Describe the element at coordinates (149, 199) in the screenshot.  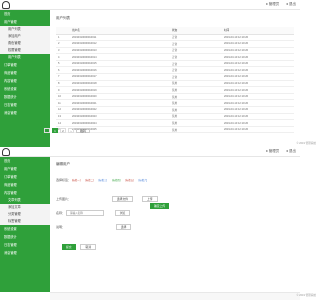
I see `upload-button: 上传` at that location.